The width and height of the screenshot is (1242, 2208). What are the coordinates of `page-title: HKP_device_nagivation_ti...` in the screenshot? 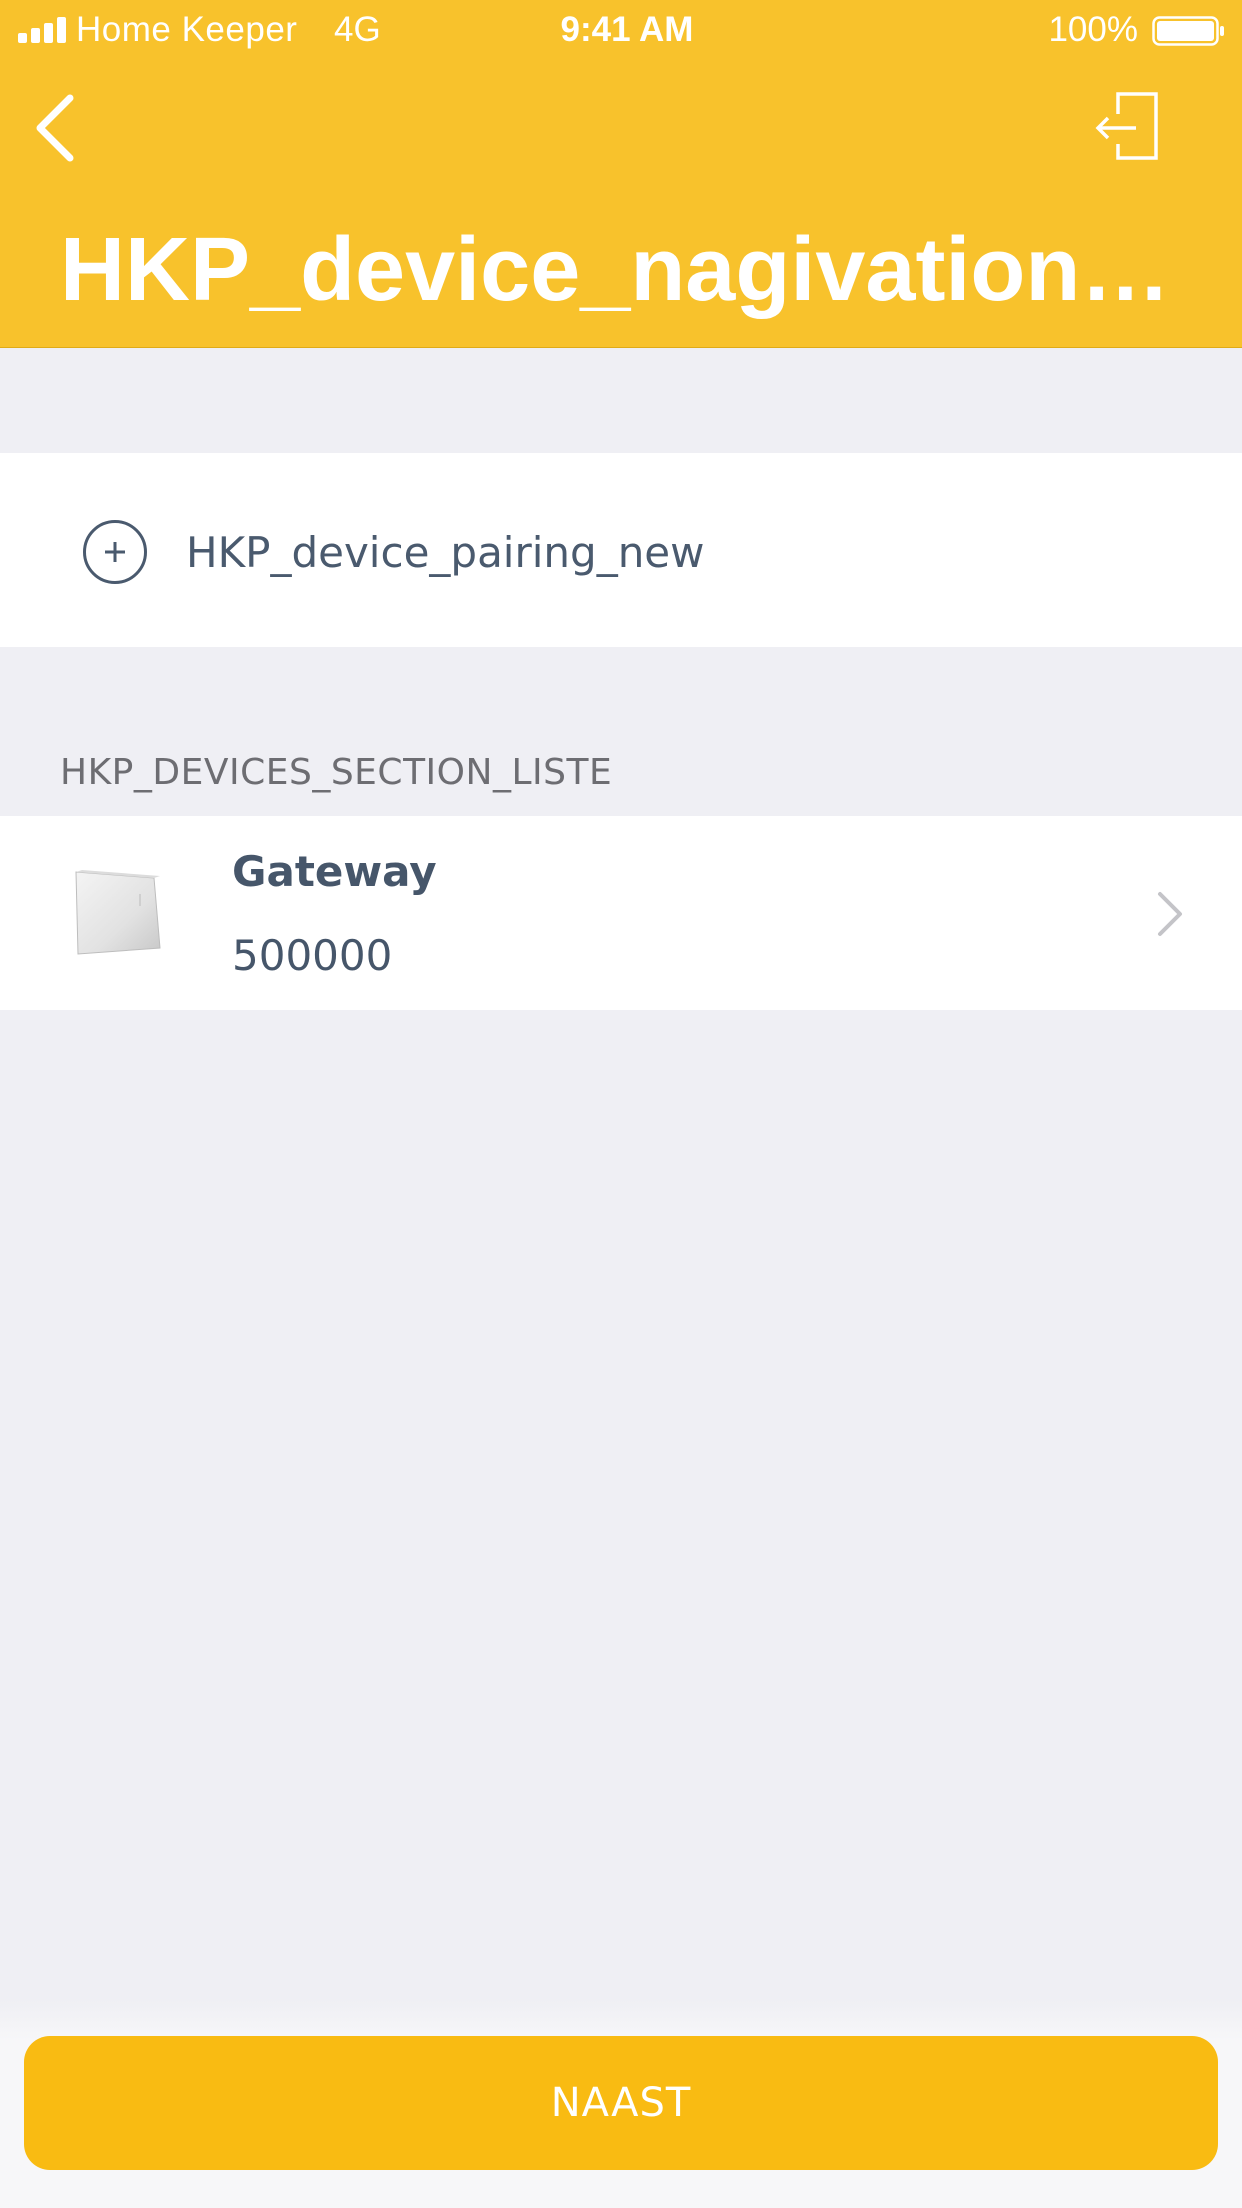 It's located at (620, 270).